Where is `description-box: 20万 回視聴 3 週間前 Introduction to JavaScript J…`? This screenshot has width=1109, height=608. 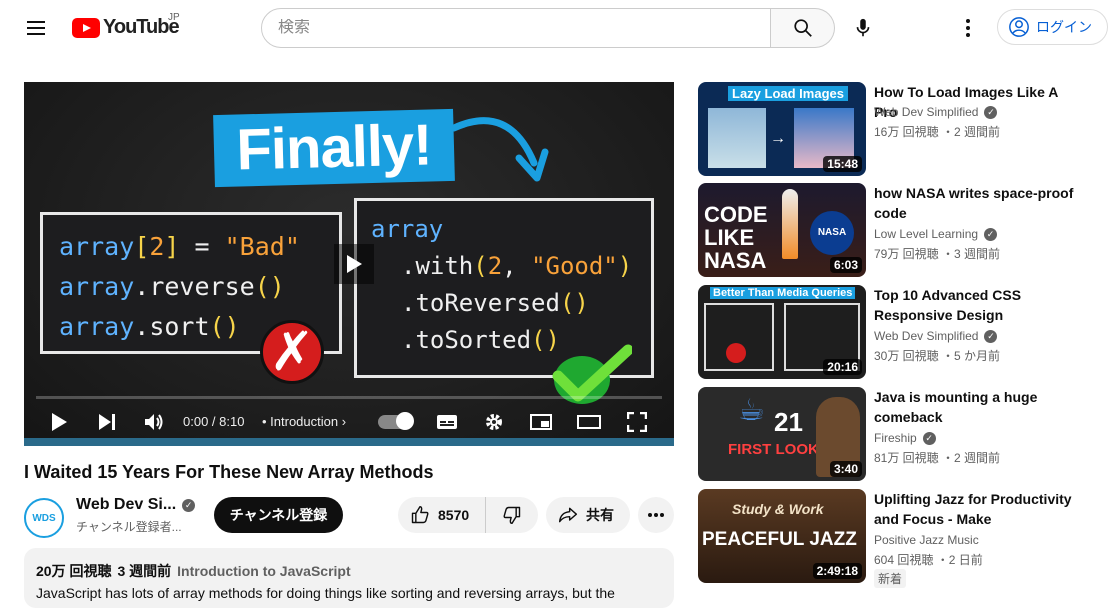
description-box: 20万 回視聴 3 週間前 Introduction to JavaScript J… is located at coordinates (349, 578).